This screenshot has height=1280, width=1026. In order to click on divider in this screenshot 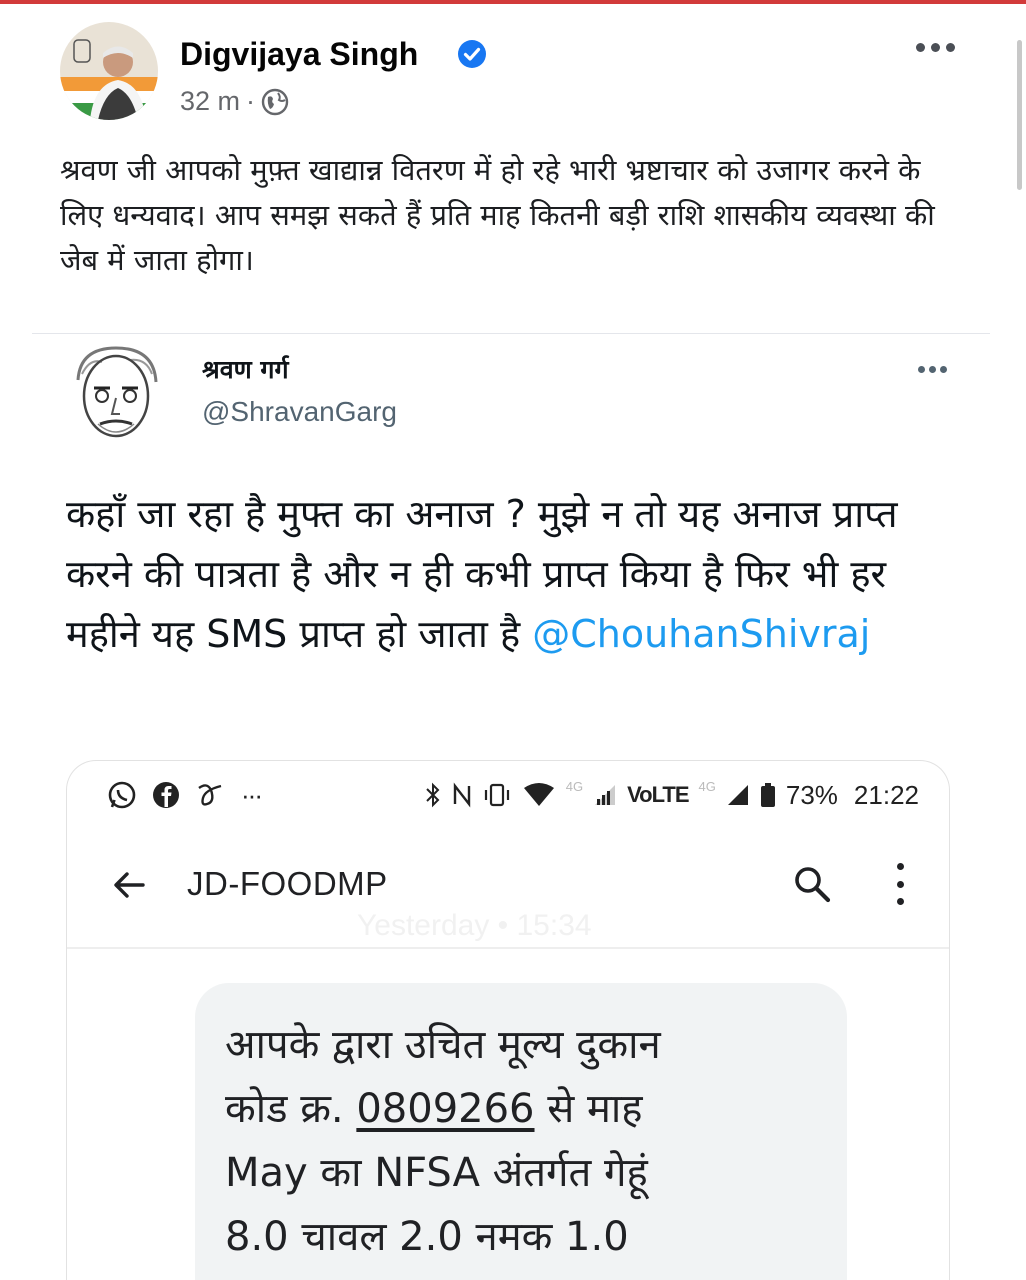, I will do `click(511, 333)`.